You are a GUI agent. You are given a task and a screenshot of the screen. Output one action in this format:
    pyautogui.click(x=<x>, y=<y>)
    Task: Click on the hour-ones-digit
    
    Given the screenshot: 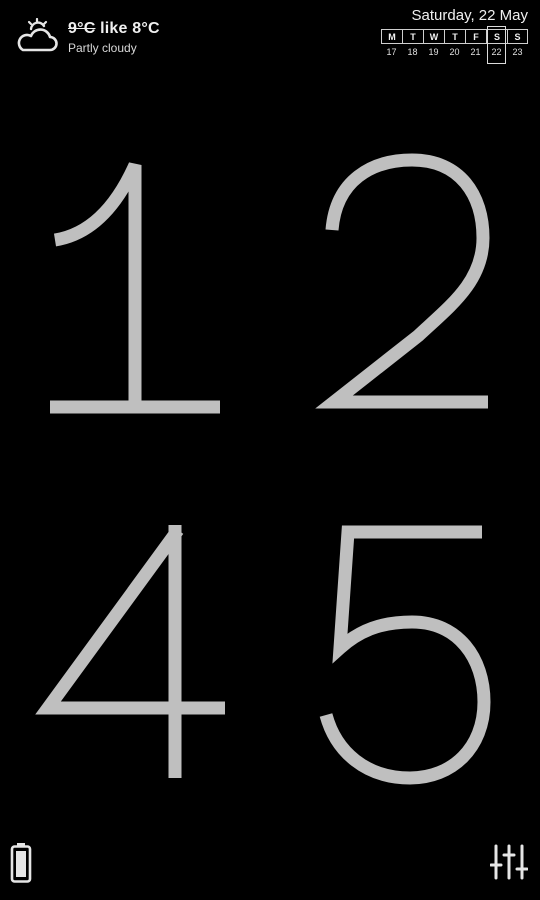 What is the action you would take?
    pyautogui.click(x=402, y=281)
    